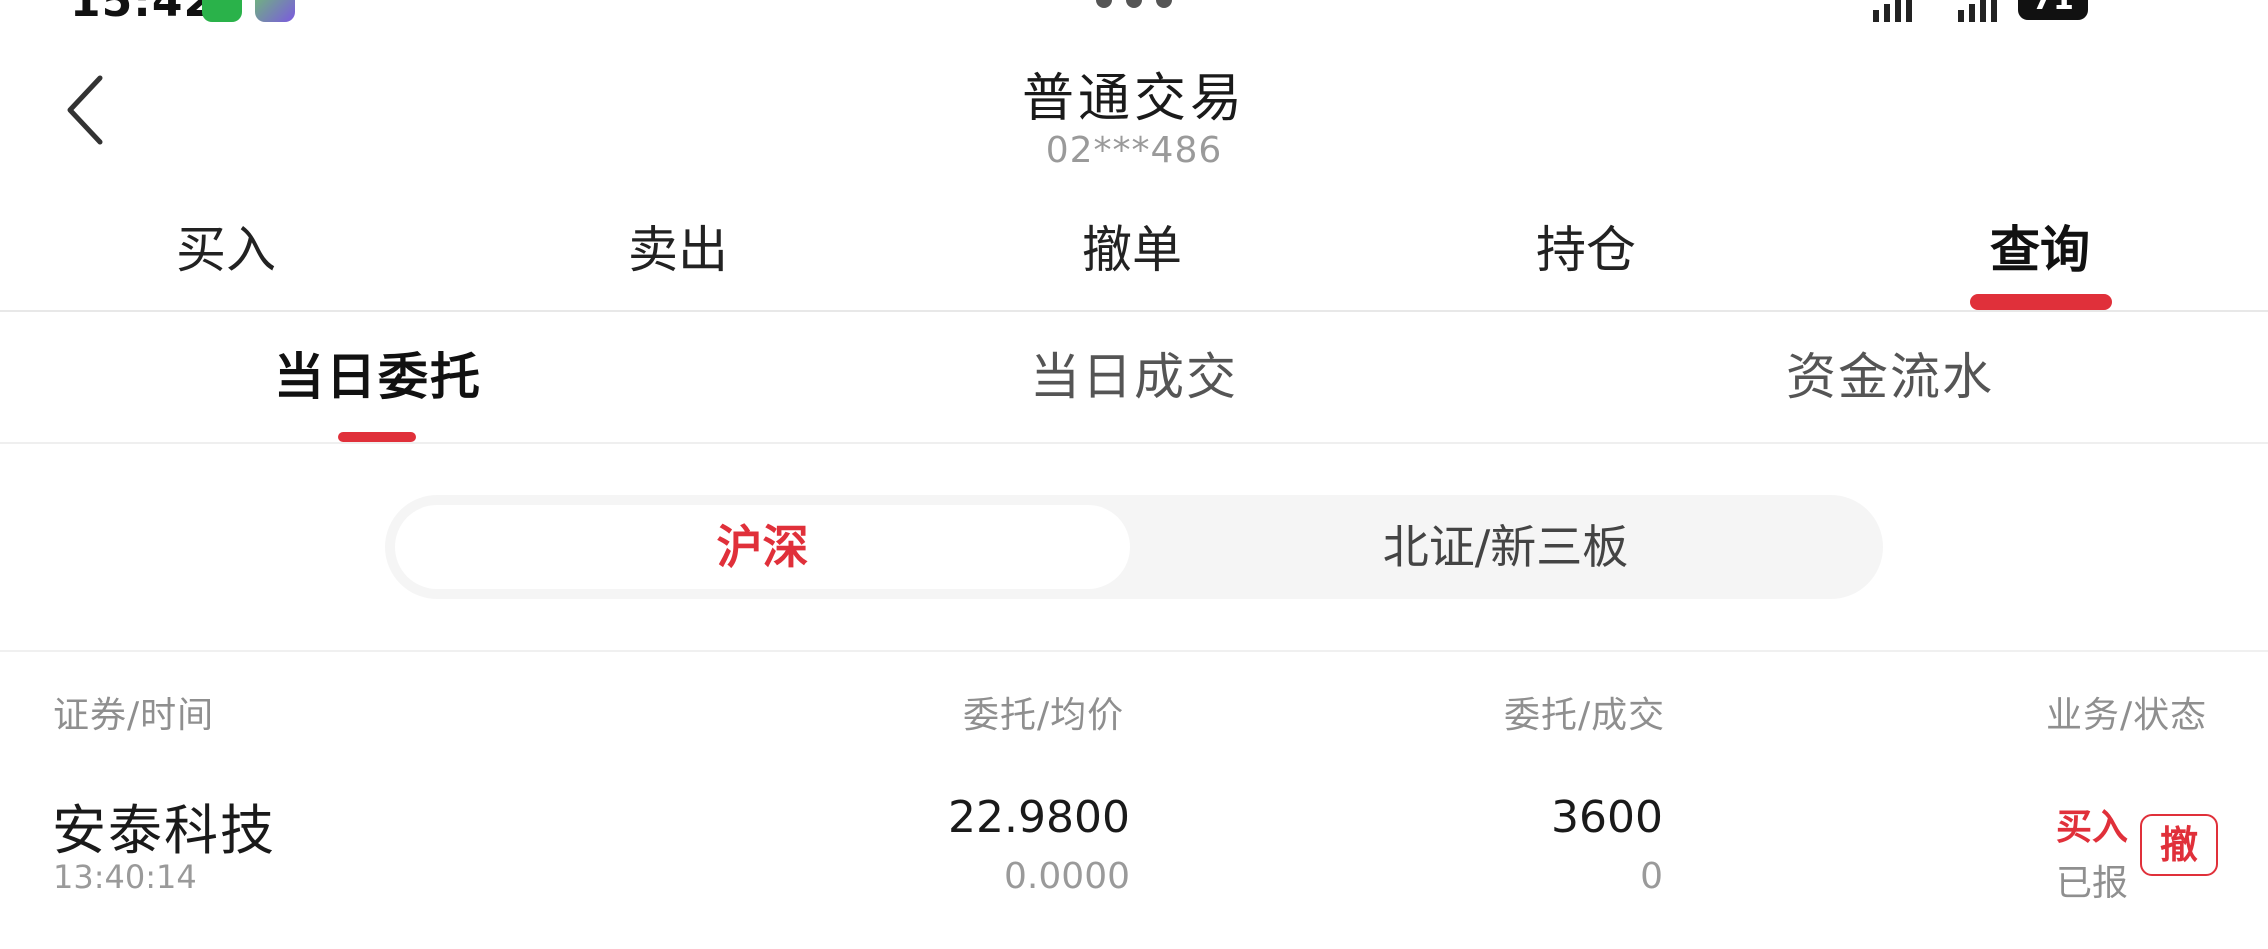  What do you see at coordinates (2041, 302) in the screenshot?
I see `active-tab-indicator` at bounding box center [2041, 302].